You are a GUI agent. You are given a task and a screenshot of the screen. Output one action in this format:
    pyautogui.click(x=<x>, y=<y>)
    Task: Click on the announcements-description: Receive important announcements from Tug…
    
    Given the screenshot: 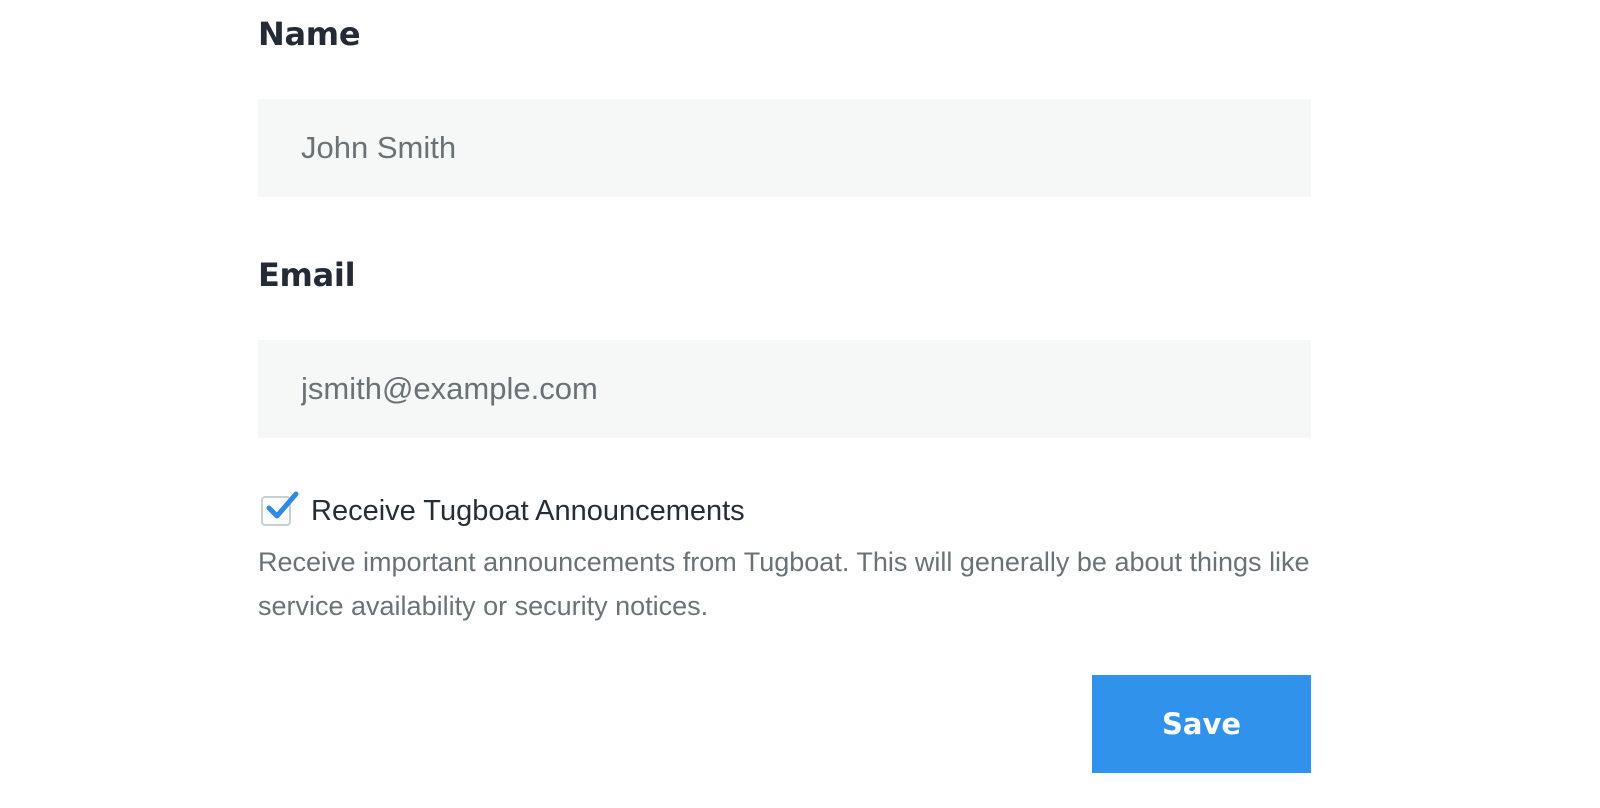 What is the action you would take?
    pyautogui.click(x=784, y=584)
    